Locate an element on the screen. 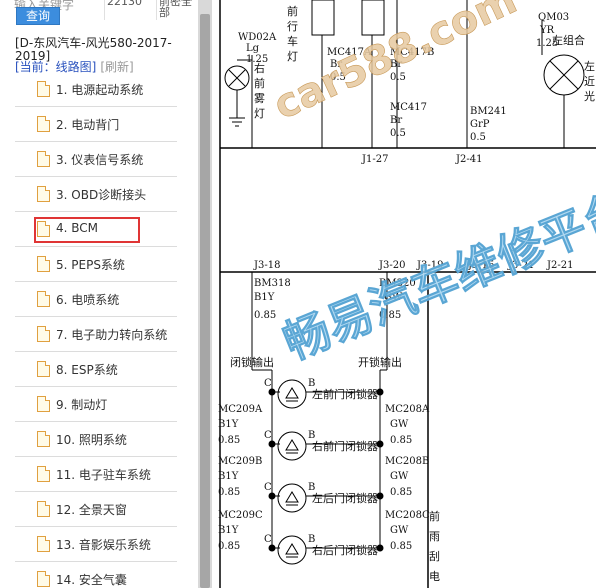 Image resolution: width=596 pixels, height=588 pixels. wire-bm318-color: B1Y is located at coordinates (264, 297).